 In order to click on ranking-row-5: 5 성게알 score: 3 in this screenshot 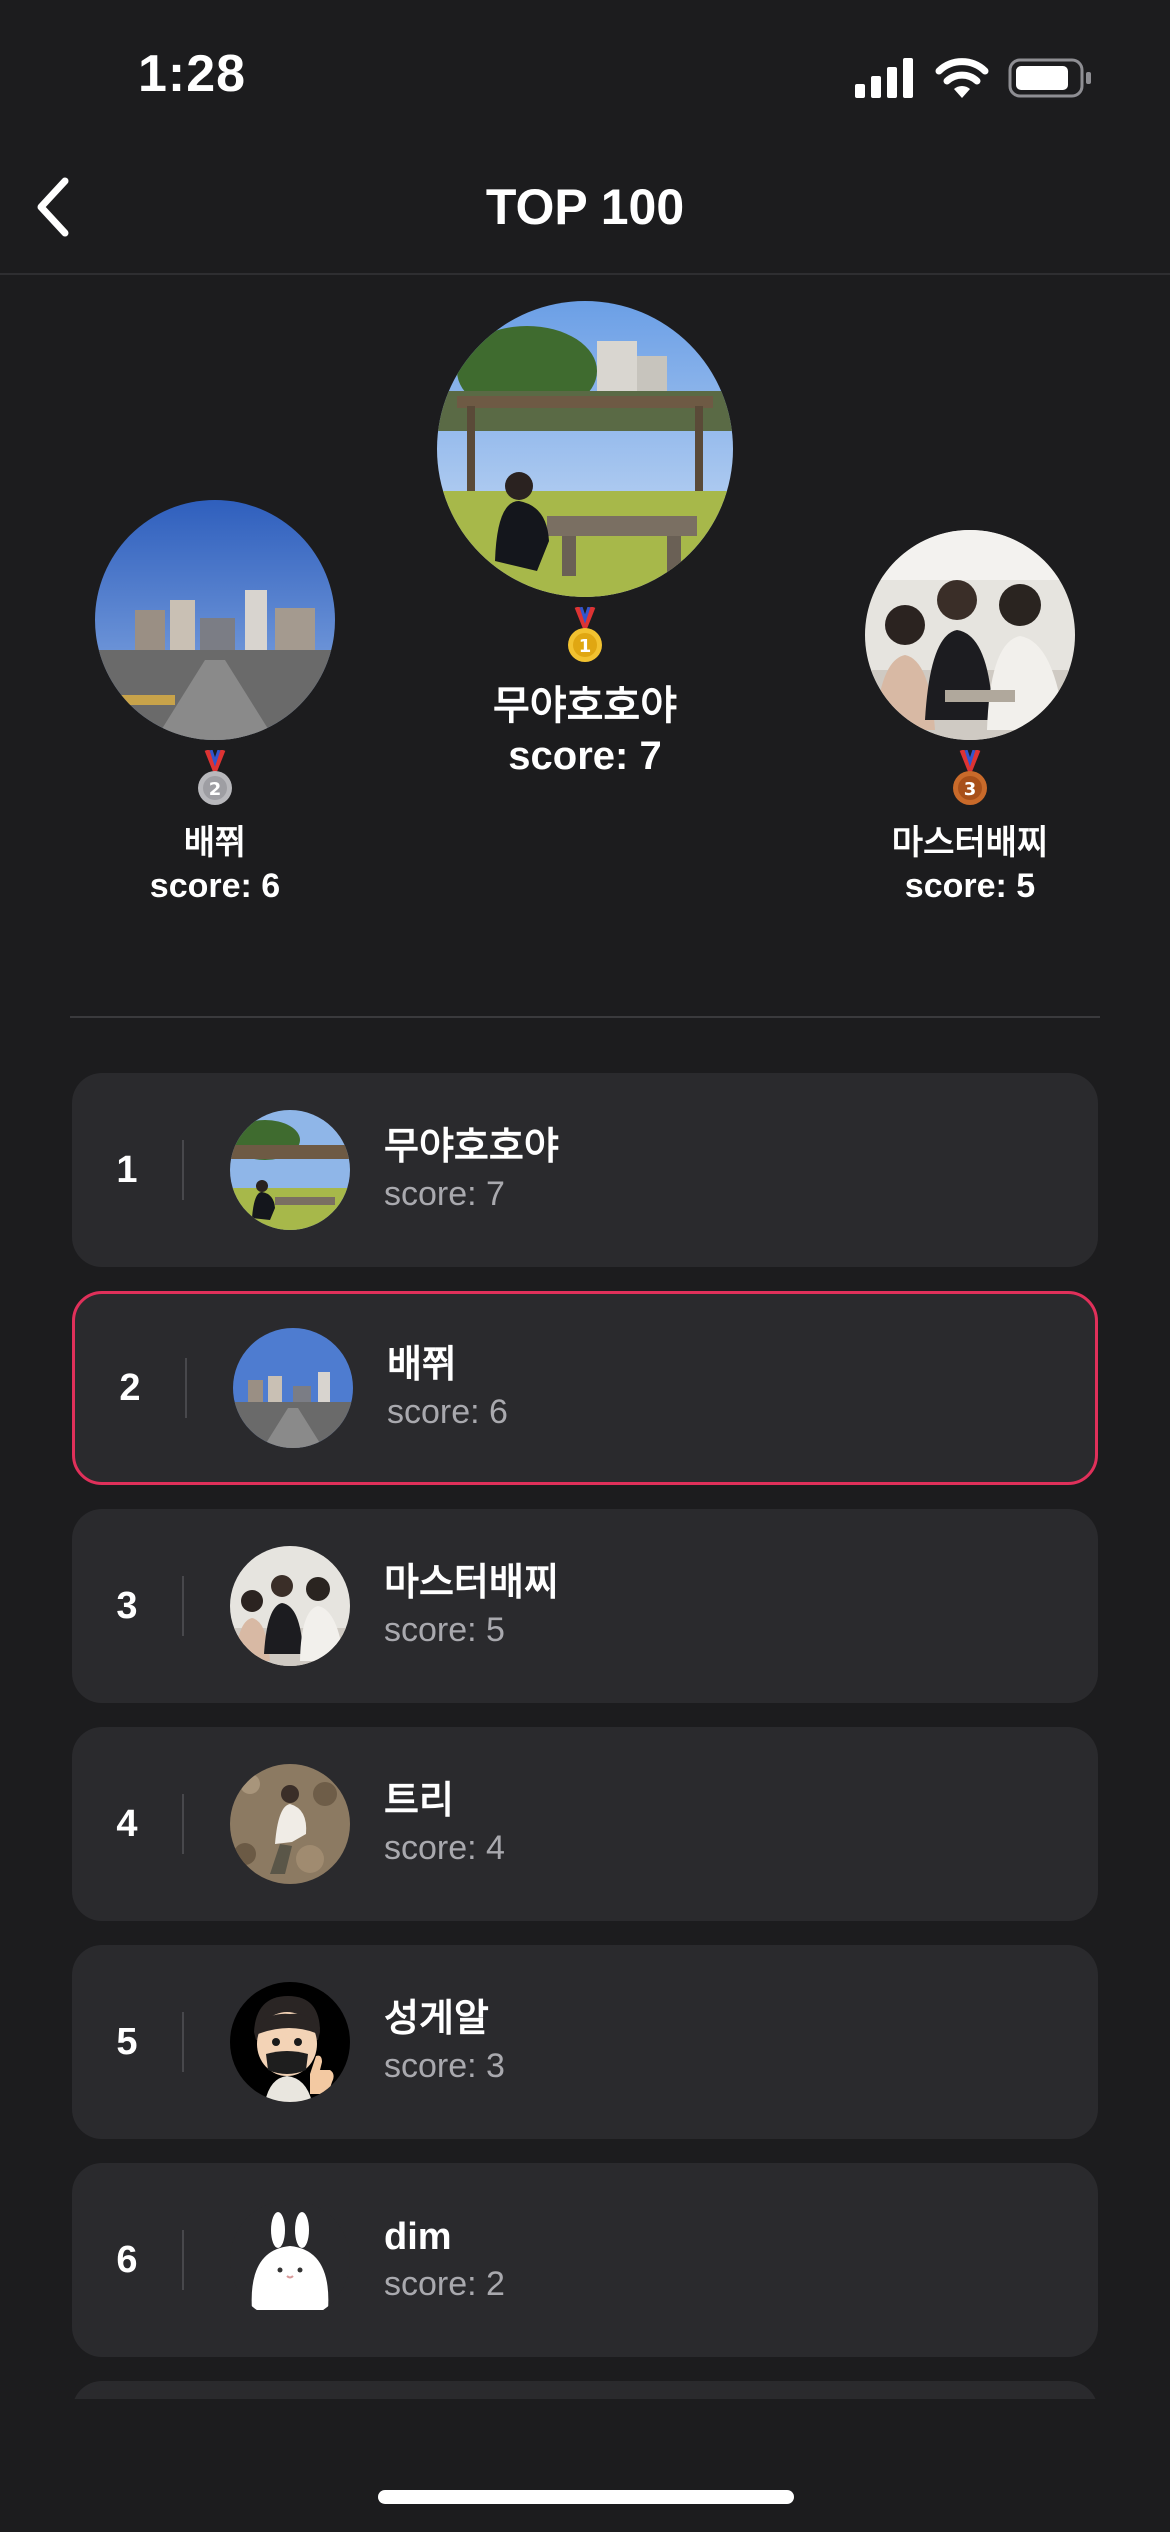, I will do `click(585, 2042)`.